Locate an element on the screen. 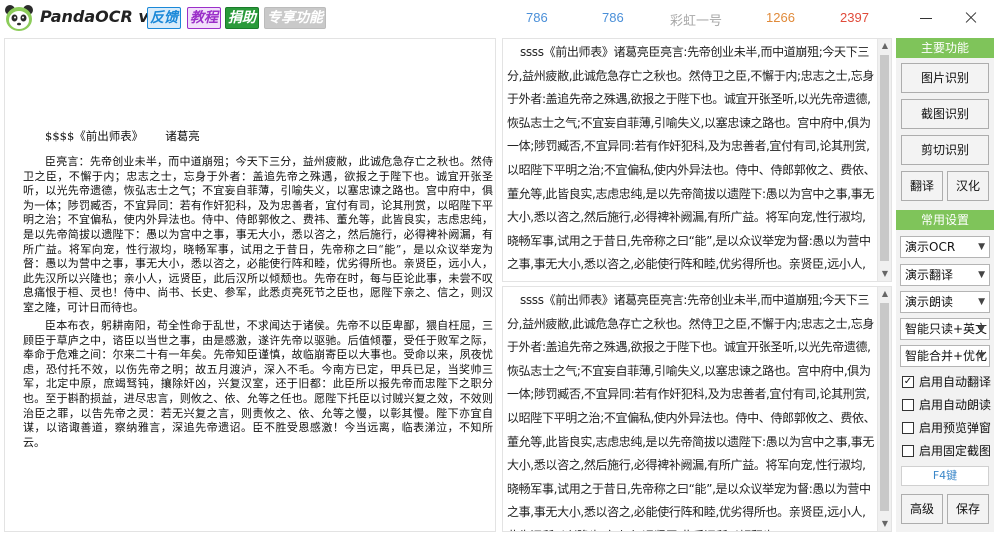  checkbox-label: 启用预览弹窗 is located at coordinates (955, 428).